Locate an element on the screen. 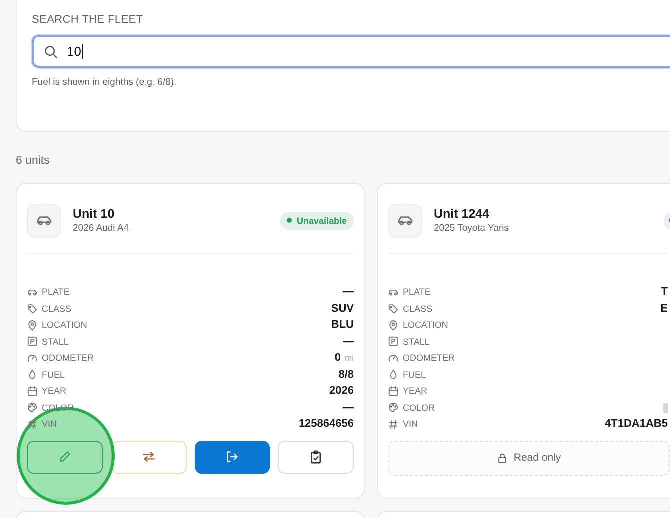 Image resolution: width=670 pixels, height=518 pixels. clipboard-check-icon is located at coordinates (316, 457).